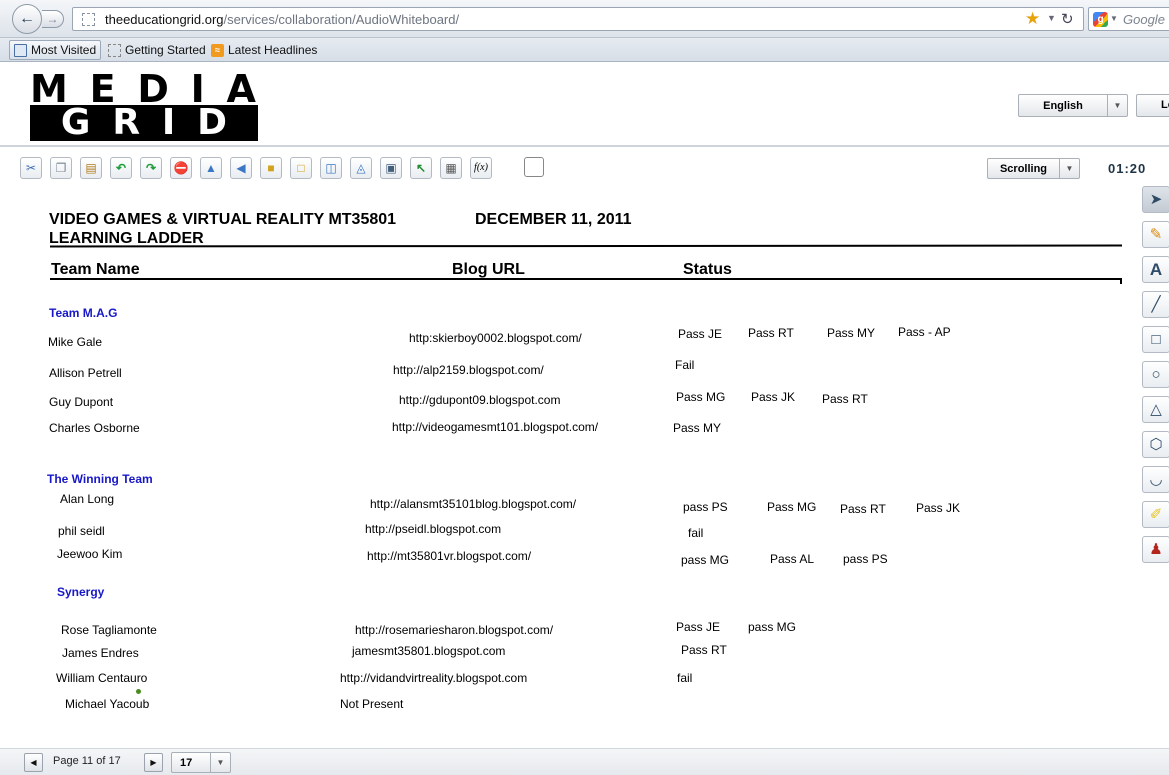 This screenshot has height=775, width=1169. I want to click on paste-icon: ▤, so click(91, 168).